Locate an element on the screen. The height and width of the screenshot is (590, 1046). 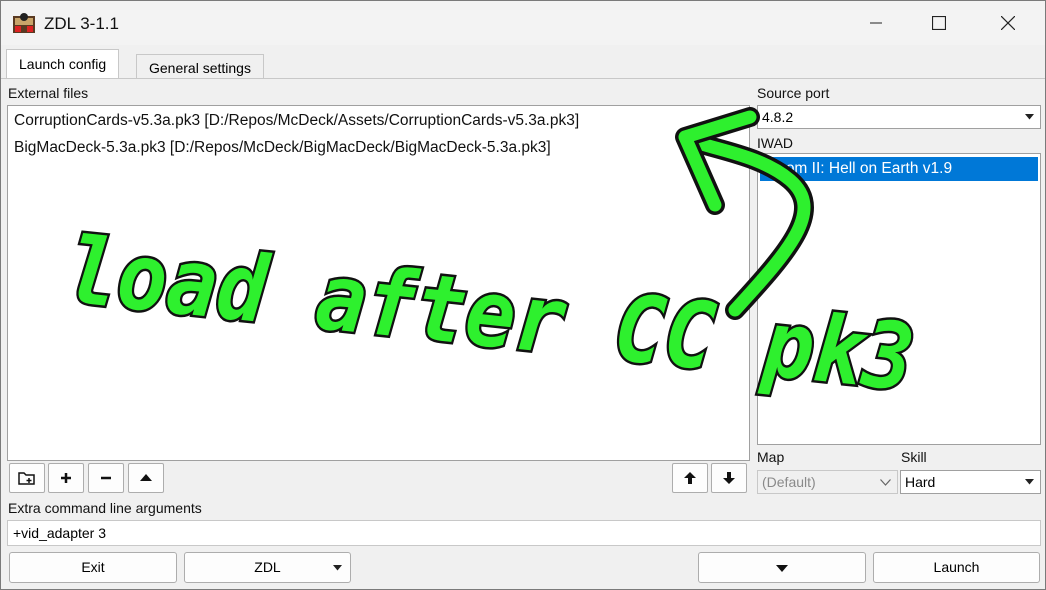
extra-args-input: +vid_adapter 3 is located at coordinates (524, 533).